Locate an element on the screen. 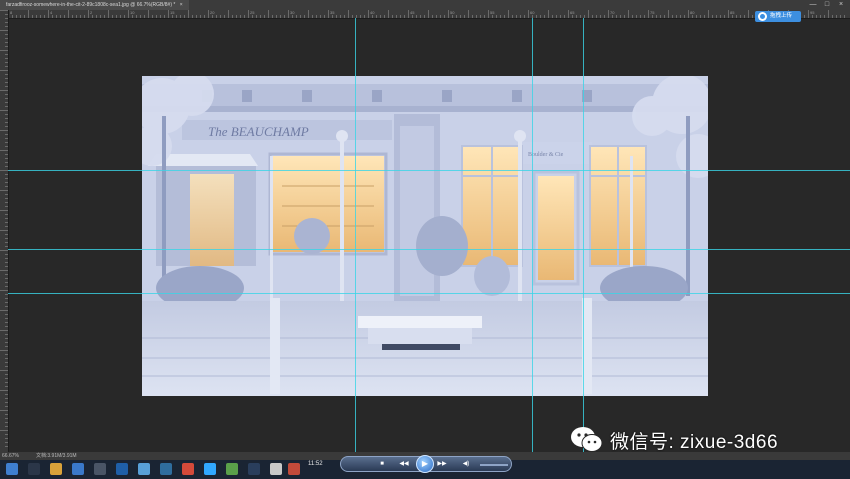  storefront-sign: The BEAUCHAMP is located at coordinates (258, 131).